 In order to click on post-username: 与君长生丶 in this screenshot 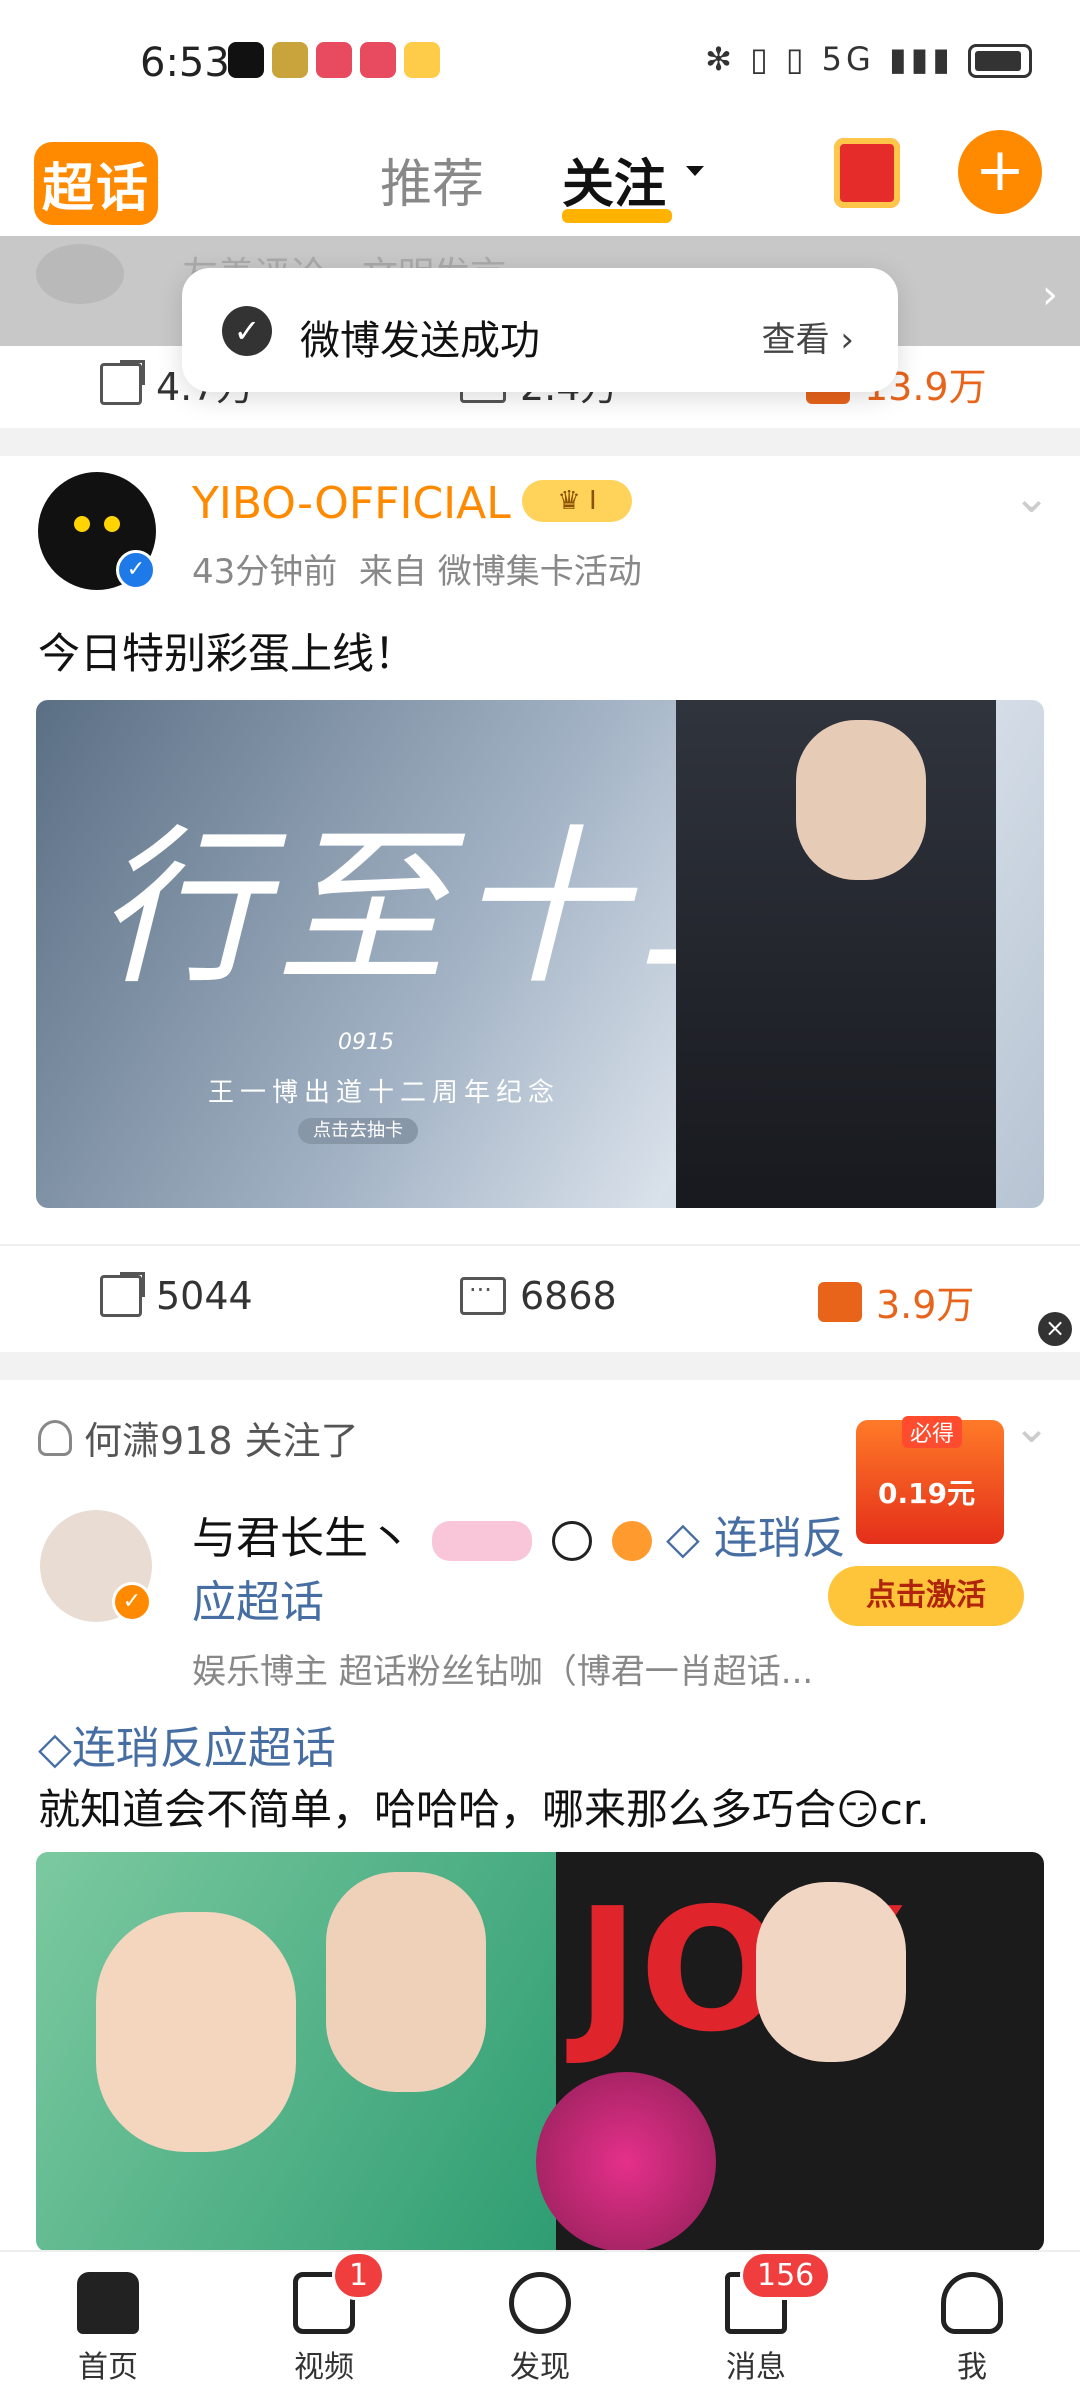, I will do `click(302, 1538)`.